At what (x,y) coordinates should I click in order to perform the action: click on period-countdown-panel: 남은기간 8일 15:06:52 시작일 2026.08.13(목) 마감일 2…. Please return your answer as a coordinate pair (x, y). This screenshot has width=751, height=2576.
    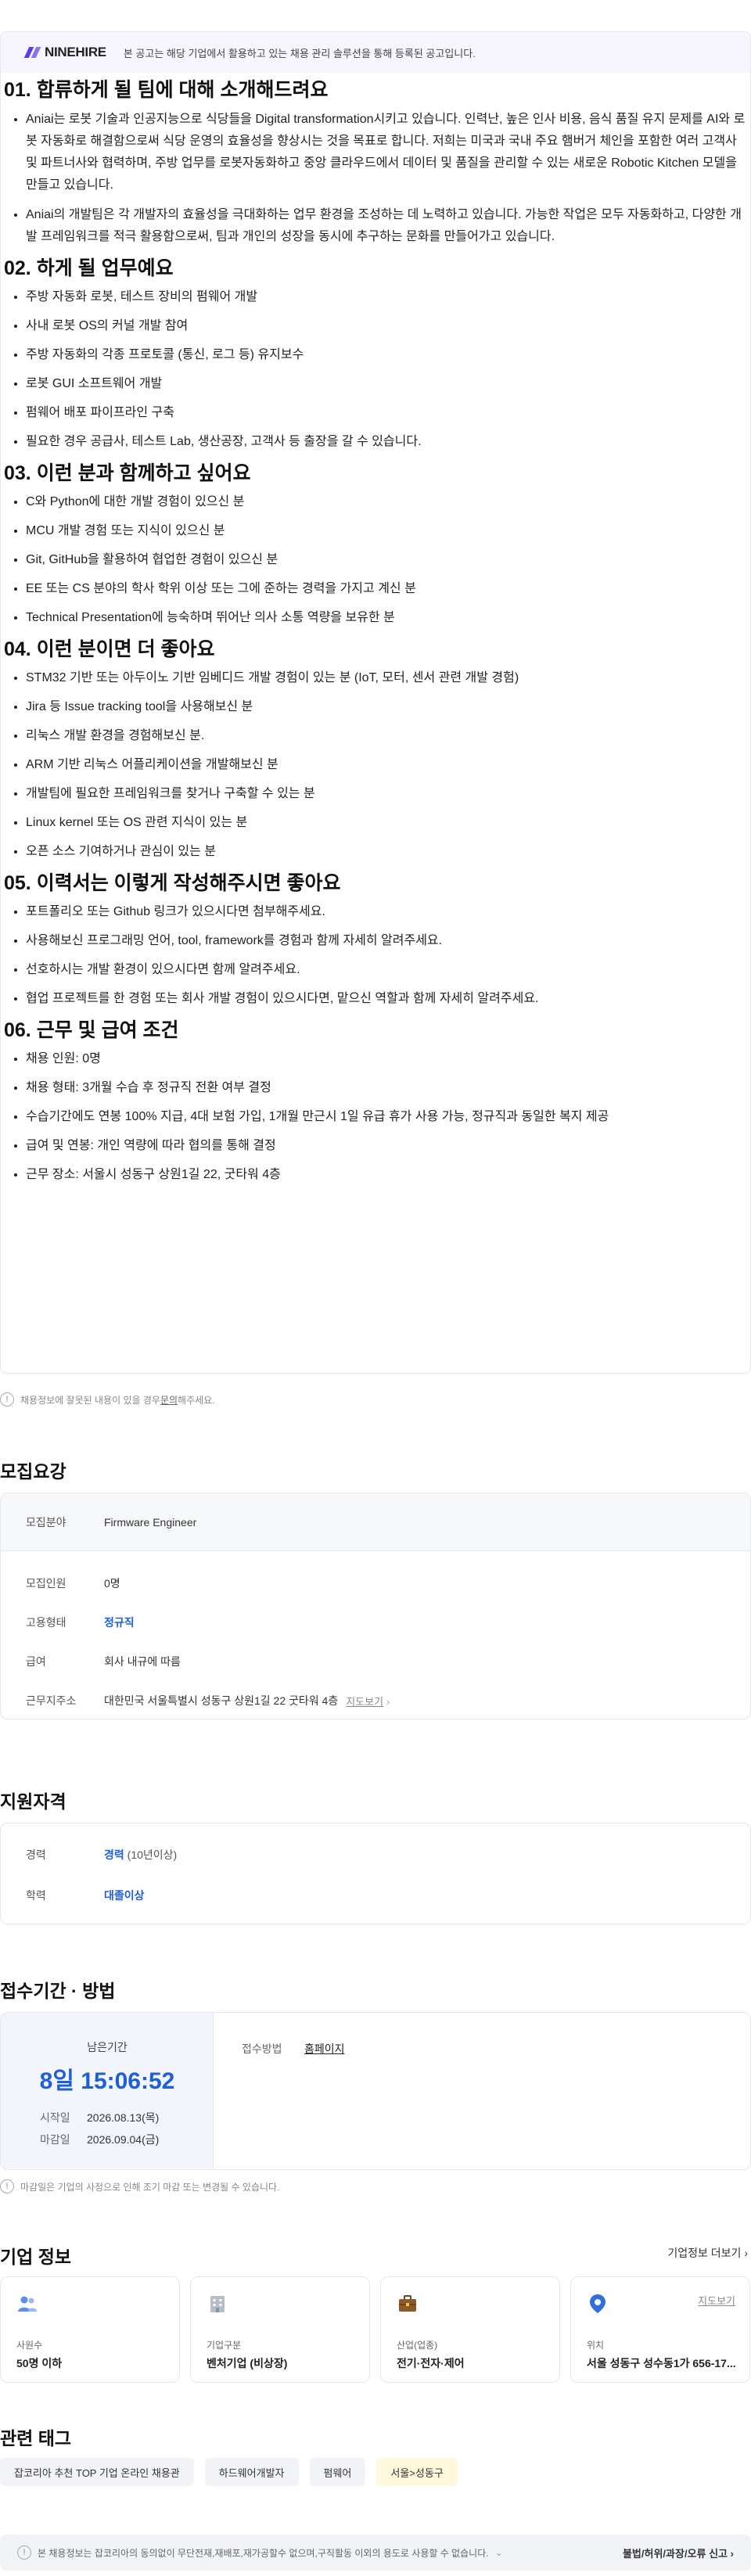
    Looking at the image, I should click on (107, 2091).